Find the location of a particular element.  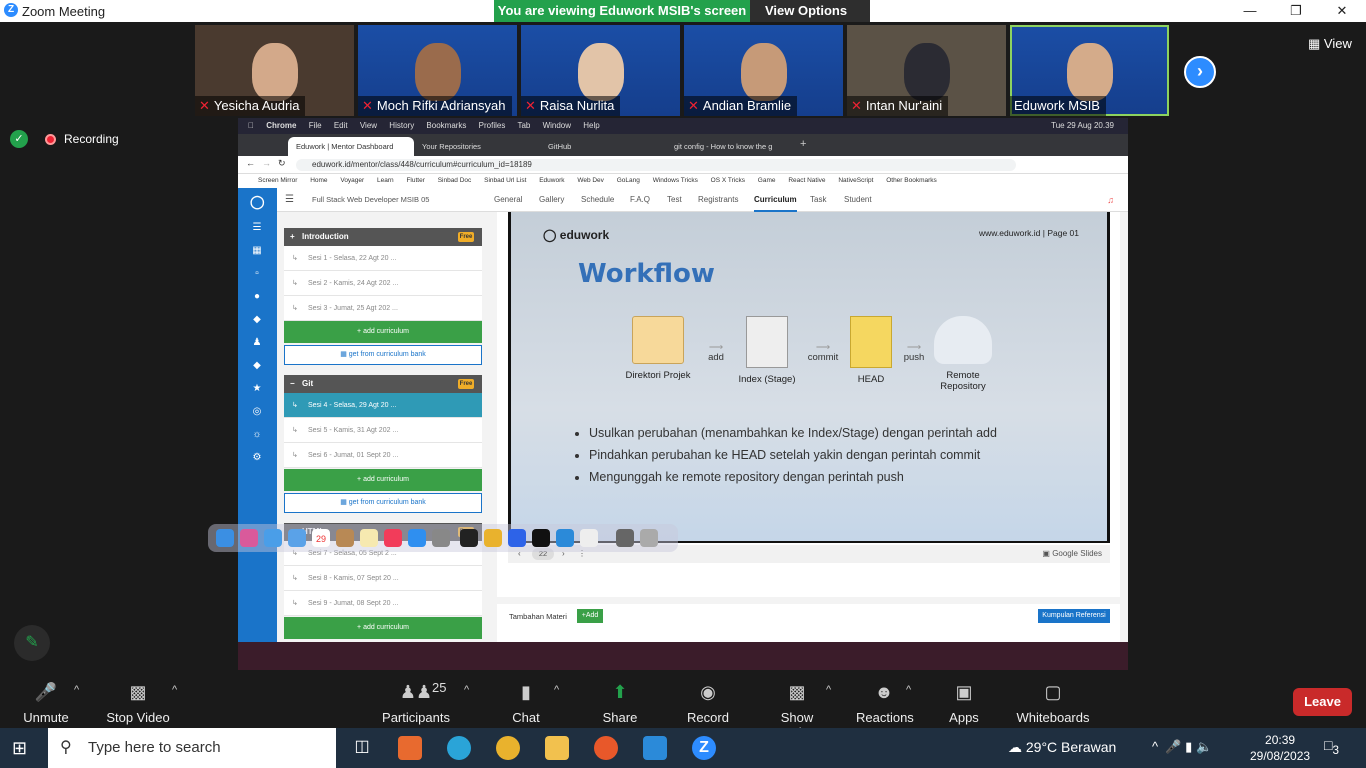

bookmark-item: Flutter is located at coordinates (415, 180).